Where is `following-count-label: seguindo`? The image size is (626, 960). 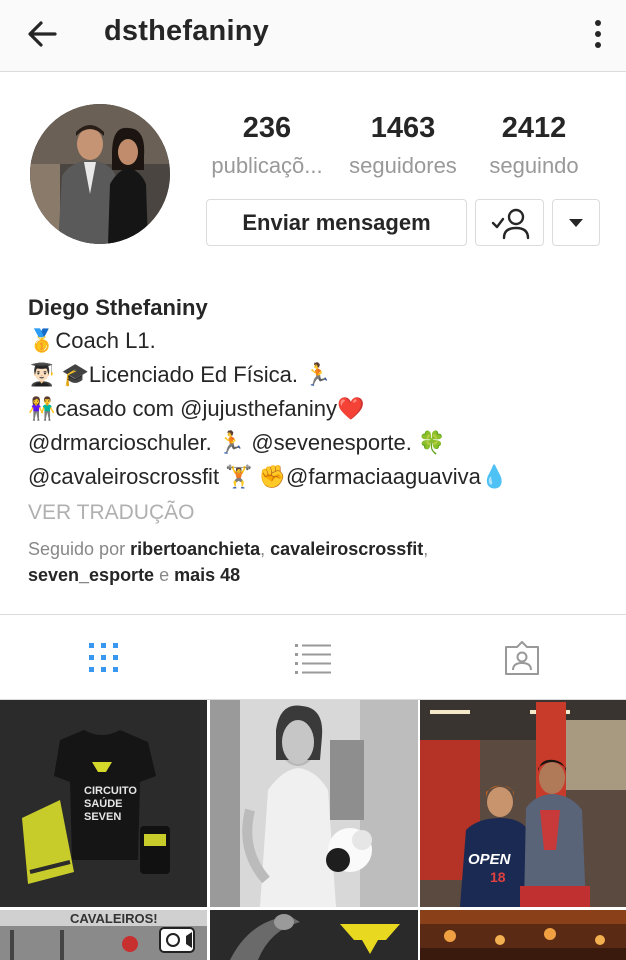 following-count-label: seguindo is located at coordinates (534, 165).